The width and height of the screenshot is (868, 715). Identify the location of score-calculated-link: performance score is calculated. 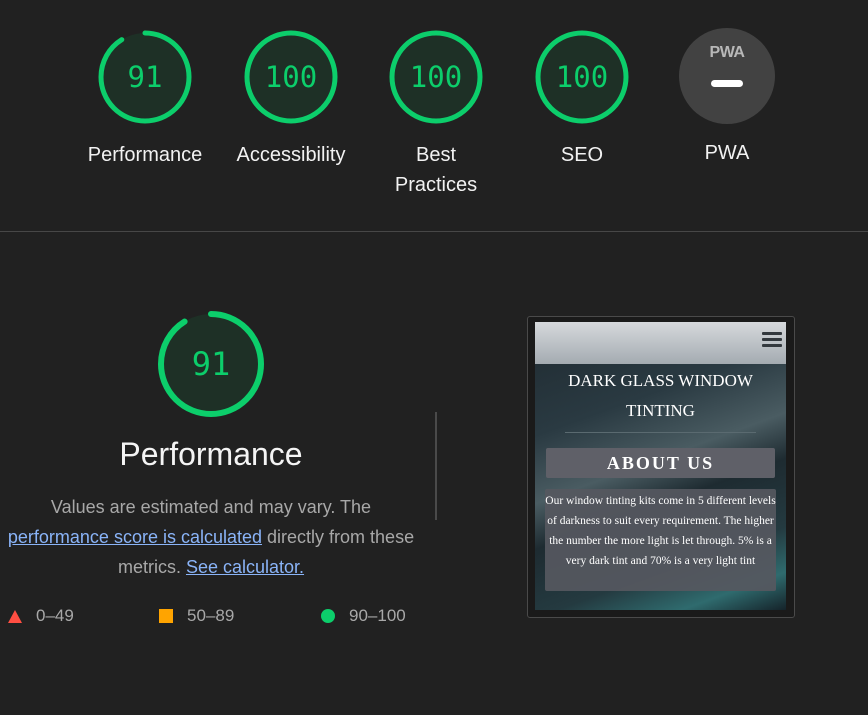
(135, 537).